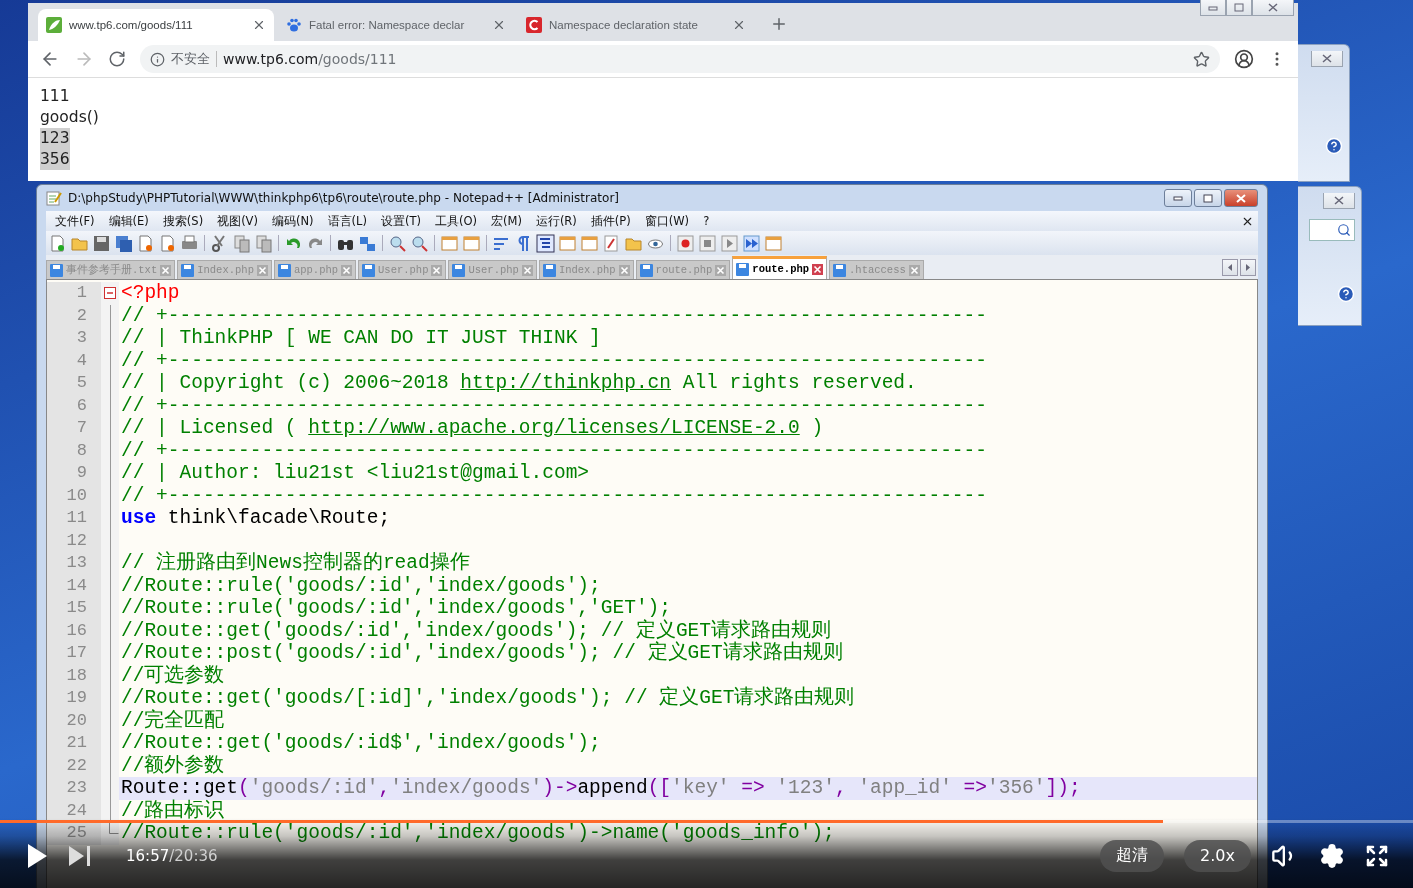 Image resolution: width=1413 pixels, height=888 pixels. What do you see at coordinates (55, 159) in the screenshot?
I see `page-text: 356` at bounding box center [55, 159].